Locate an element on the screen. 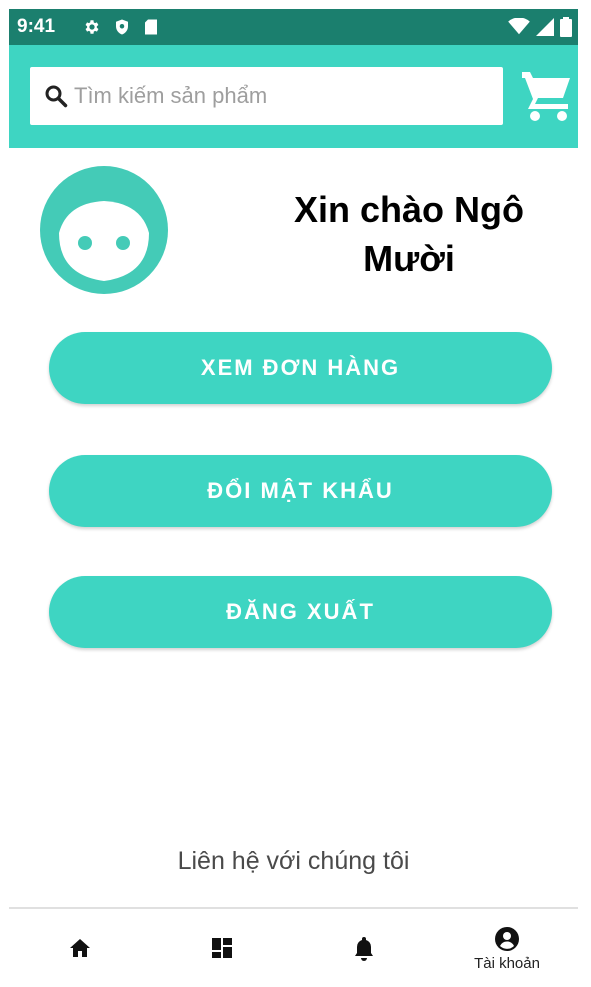 Image resolution: width=591 pixels, height=987 pixels. cart-button is located at coordinates (547, 96).